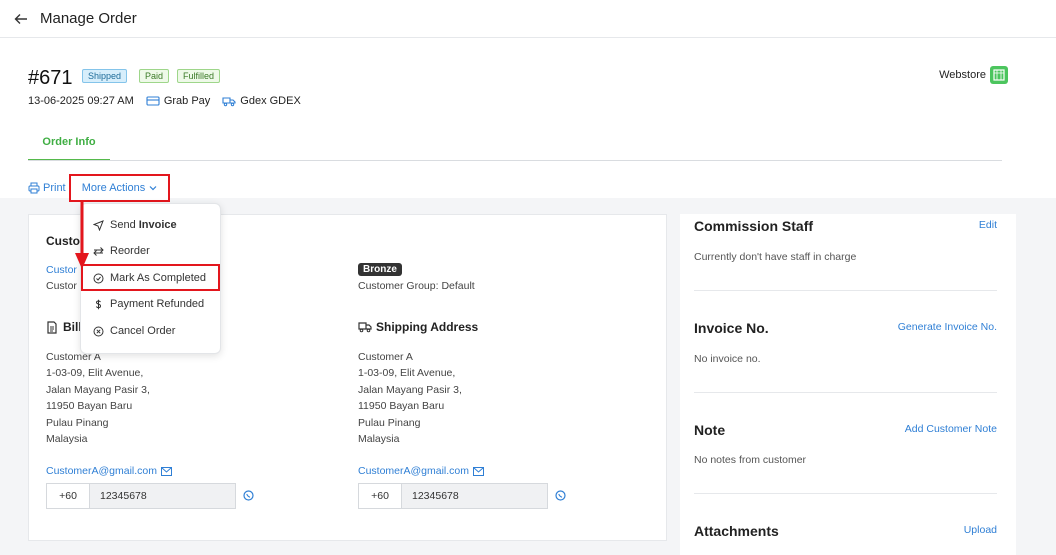 The width and height of the screenshot is (1056, 555). What do you see at coordinates (21, 19) in the screenshot?
I see `back-arrow-icon` at bounding box center [21, 19].